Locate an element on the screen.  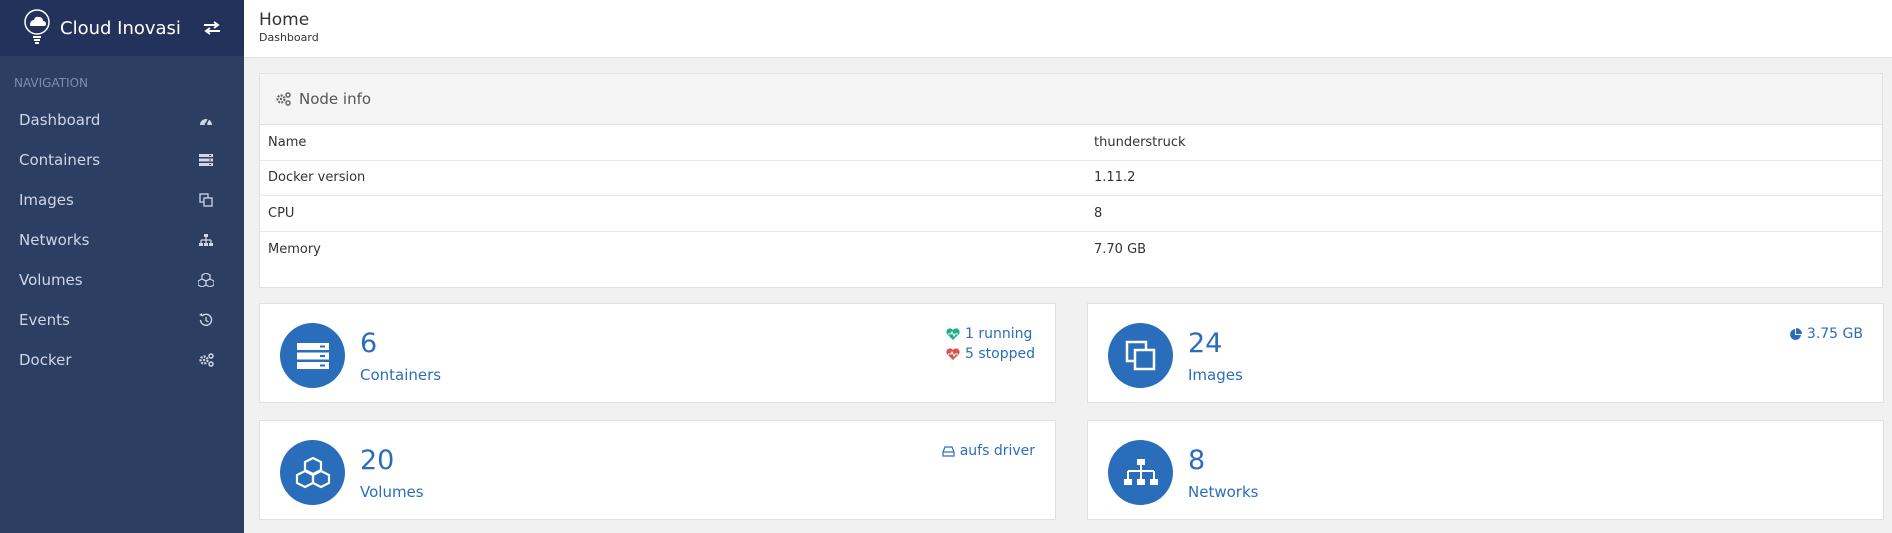
sidebar-header: Cloud Inovasi is located at coordinates (122, 28).